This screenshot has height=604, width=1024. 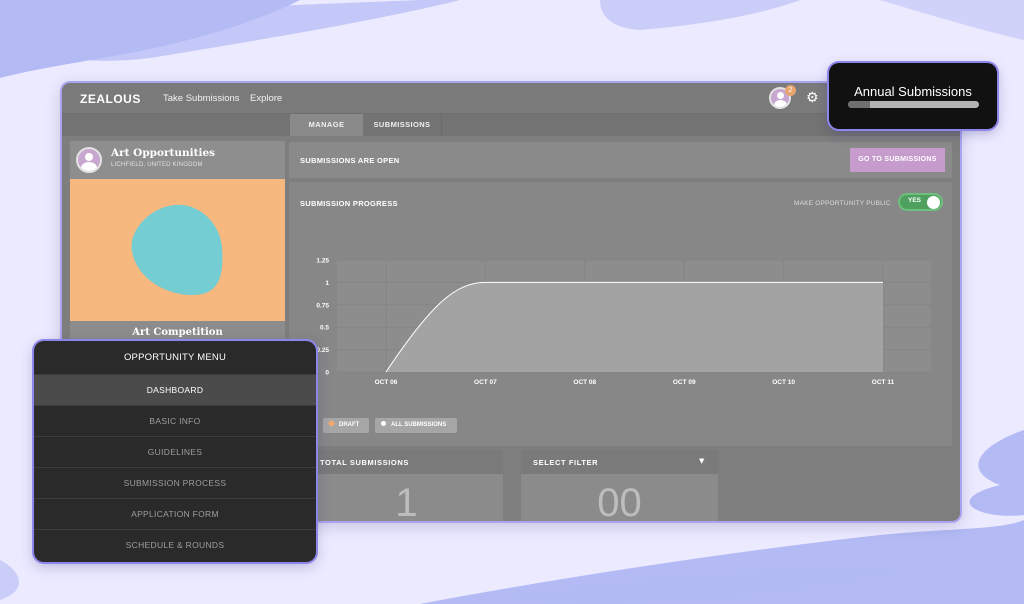 What do you see at coordinates (842, 203) in the screenshot?
I see `public-toggle-label: MAKE OPPORTUNITY PUBLIC` at bounding box center [842, 203].